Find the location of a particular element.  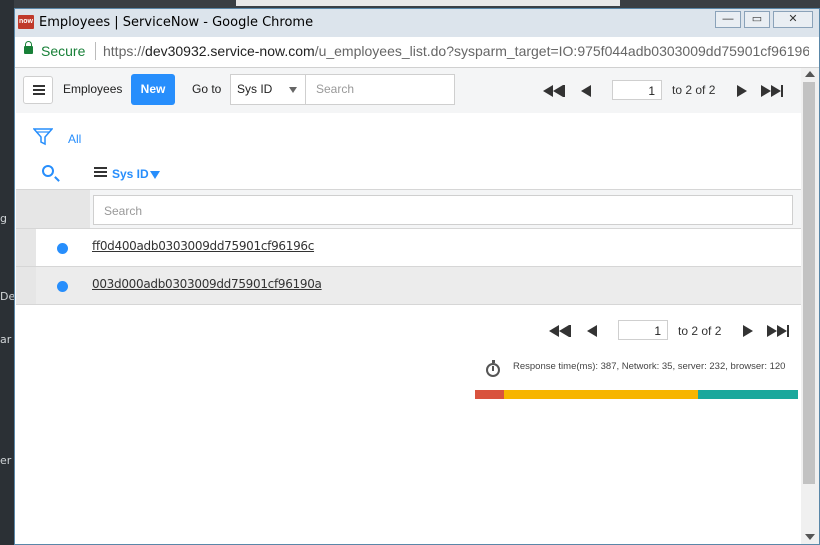

url-scheme: https:// is located at coordinates (124, 51).